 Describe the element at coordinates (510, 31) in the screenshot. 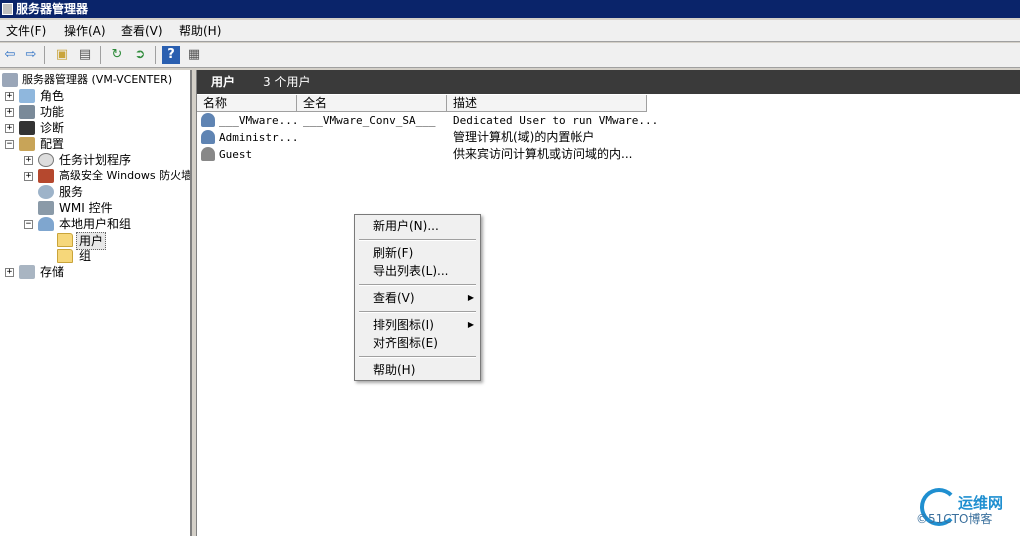

I see `menu-bar: 文件(F) 操作(A) 查看(V) 帮助(H)` at that location.